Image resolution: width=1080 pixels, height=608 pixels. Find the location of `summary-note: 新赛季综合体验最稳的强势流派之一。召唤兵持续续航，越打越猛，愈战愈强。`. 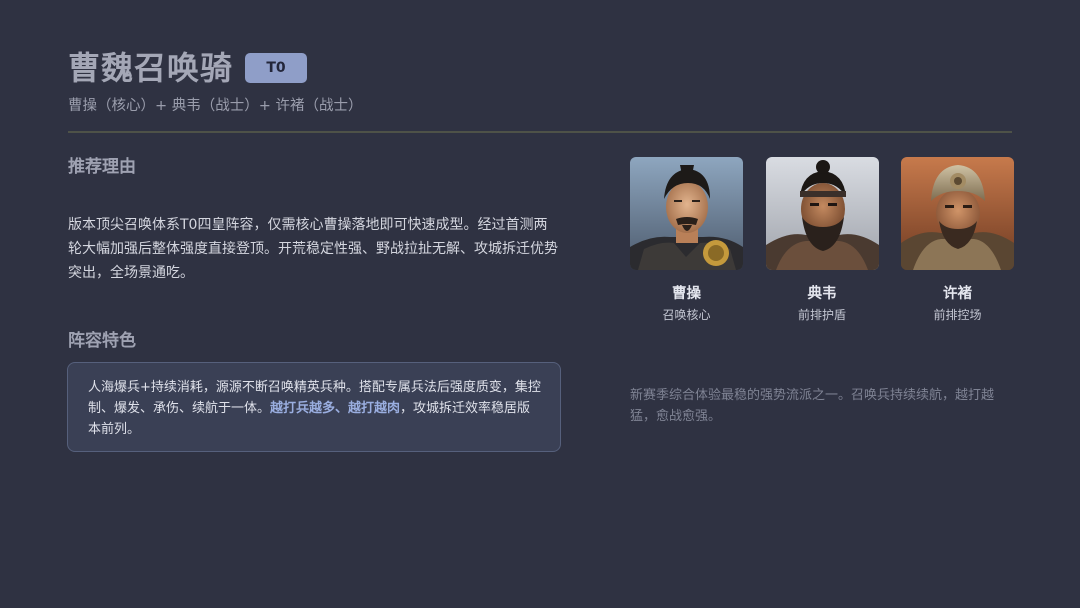

summary-note: 新赛季综合体验最稳的强势流派之一。召唤兵持续续航，越打越猛，愈战愈强。 is located at coordinates (812, 406).